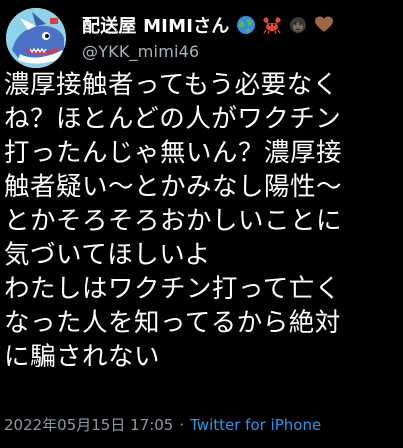  I want to click on tweet-text-line: とかそろそろおかしいことに, so click(173, 221).